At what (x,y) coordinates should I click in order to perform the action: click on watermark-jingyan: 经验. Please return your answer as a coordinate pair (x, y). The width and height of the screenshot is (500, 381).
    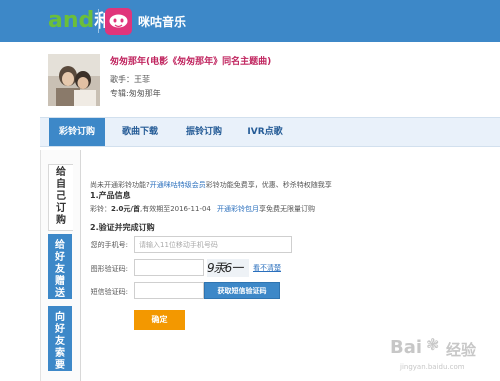
    Looking at the image, I should click on (461, 350).